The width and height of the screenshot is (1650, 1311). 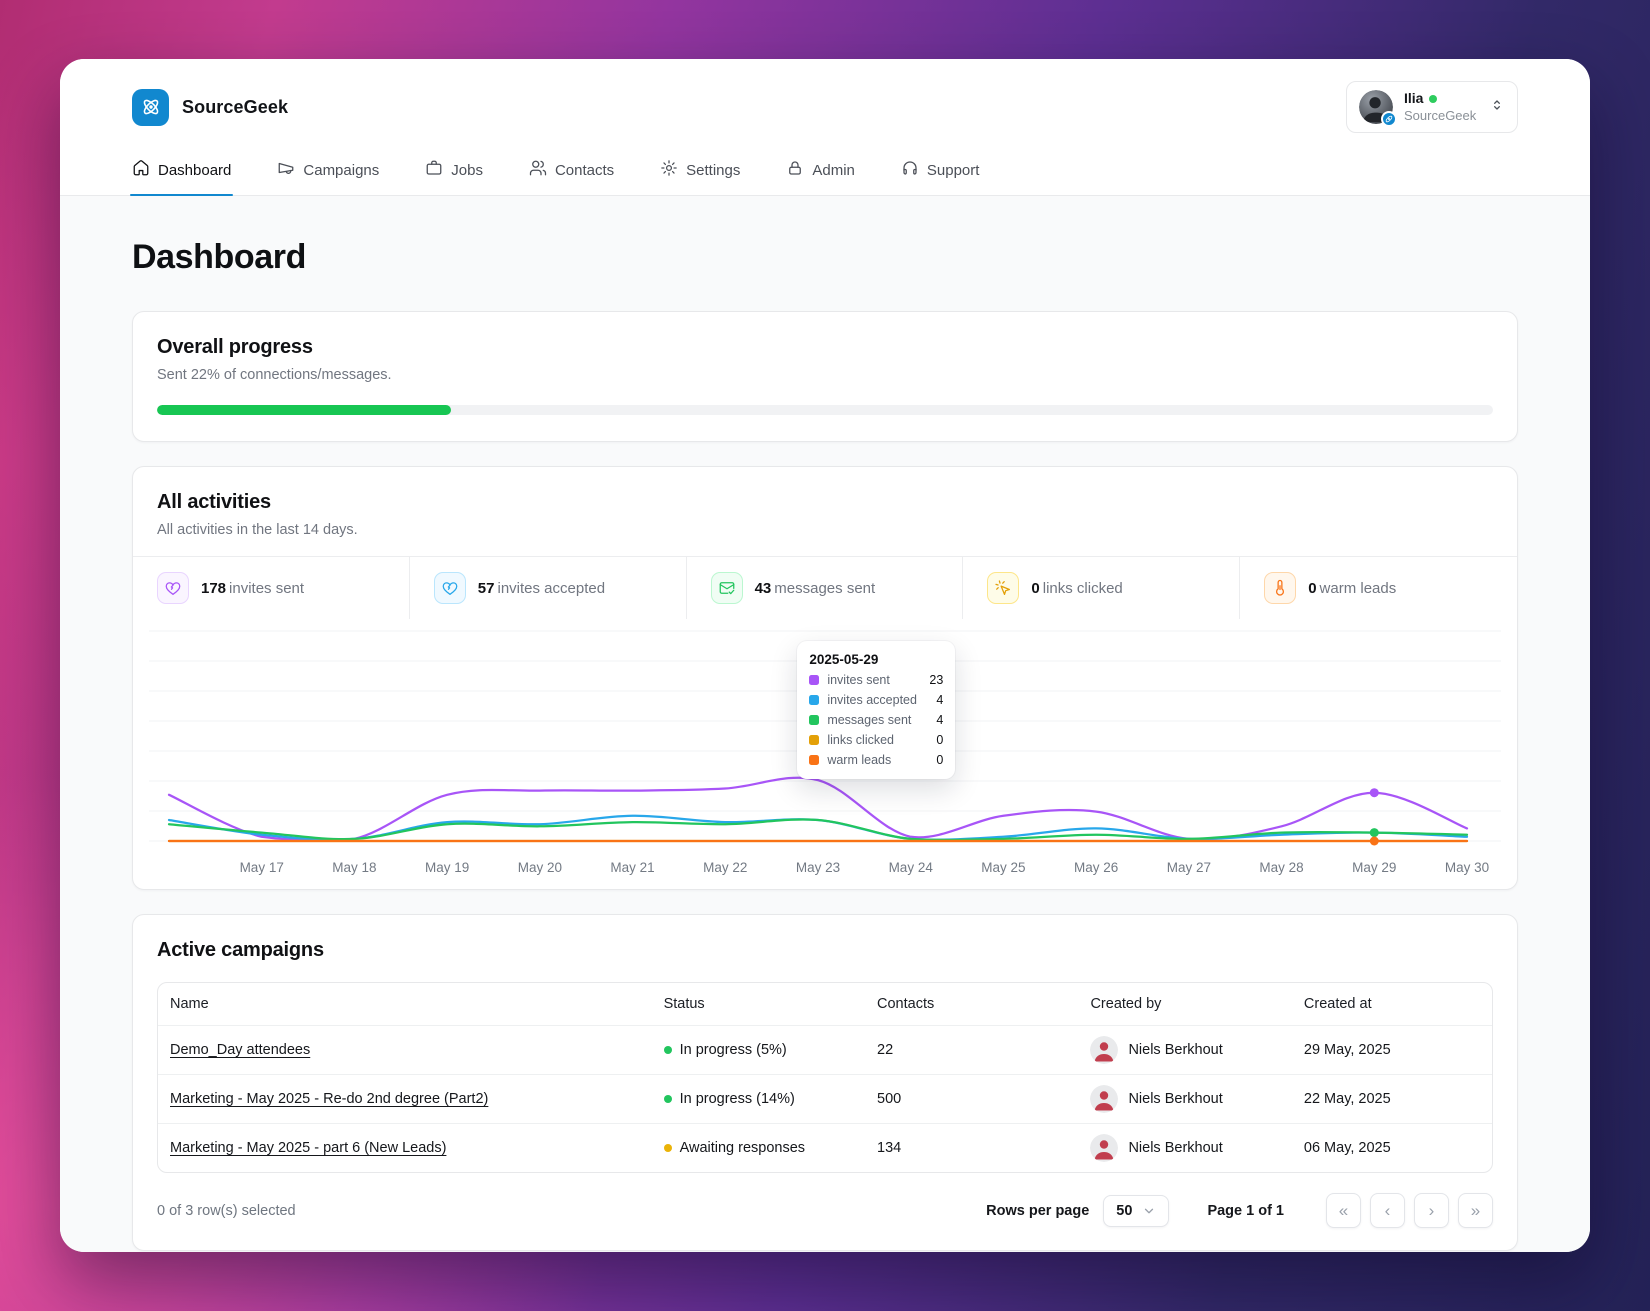 I want to click on nav-item-label: Jobs, so click(x=467, y=170).